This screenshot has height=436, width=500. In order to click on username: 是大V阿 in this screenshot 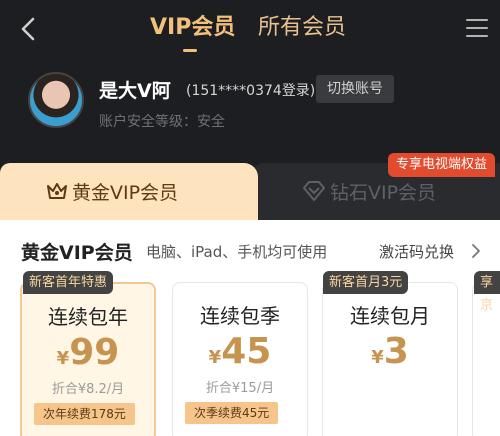, I will do `click(135, 91)`.